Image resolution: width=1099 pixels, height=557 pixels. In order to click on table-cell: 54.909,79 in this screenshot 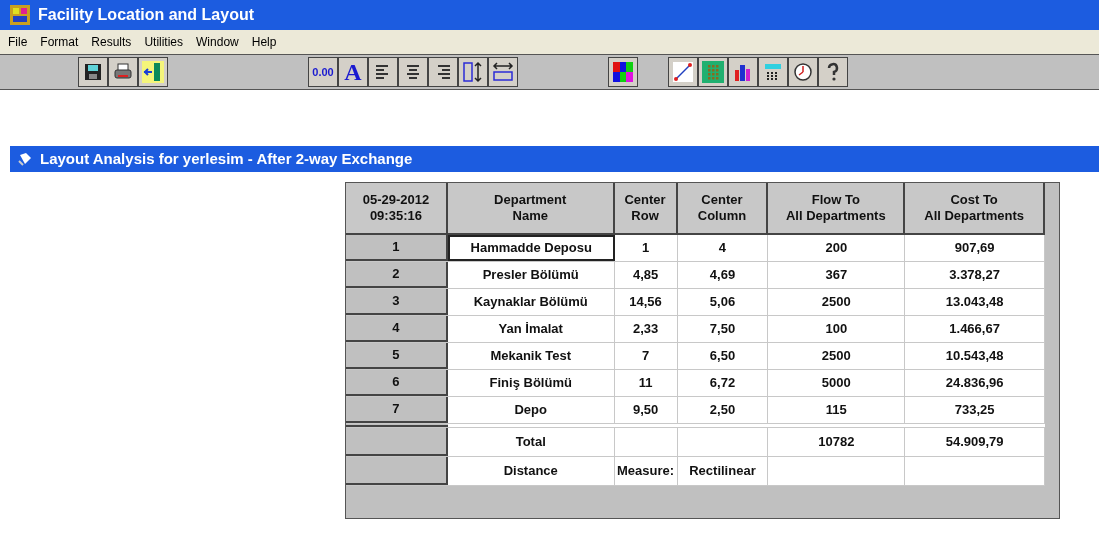, I will do `click(975, 442)`.